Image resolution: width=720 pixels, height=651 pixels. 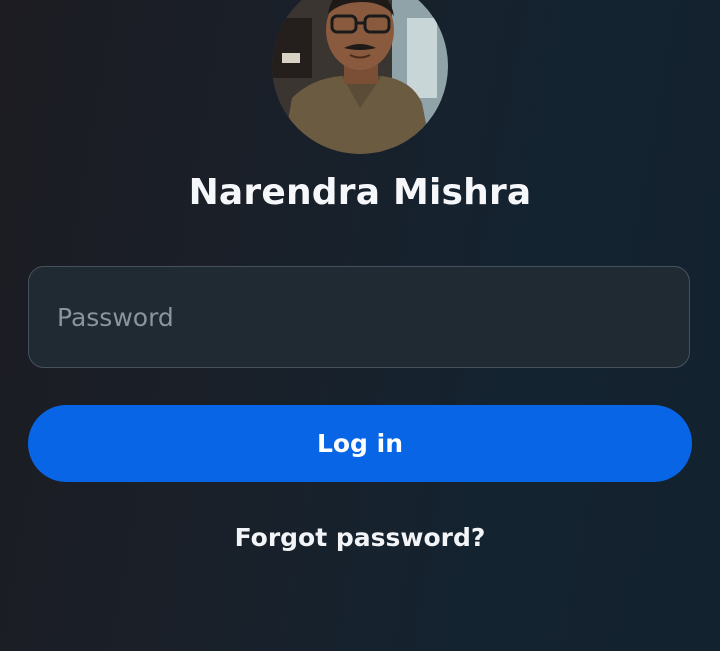 What do you see at coordinates (360, 443) in the screenshot?
I see `login-button: Log in` at bounding box center [360, 443].